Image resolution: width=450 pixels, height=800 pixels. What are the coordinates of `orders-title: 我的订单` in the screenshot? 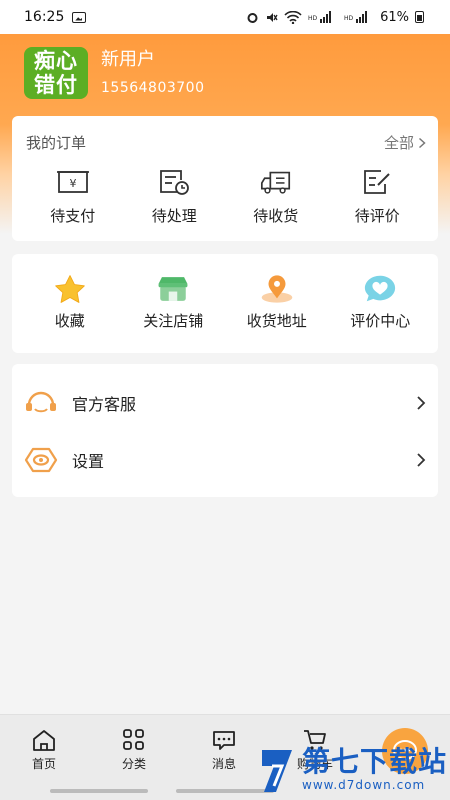 It's located at (56, 143).